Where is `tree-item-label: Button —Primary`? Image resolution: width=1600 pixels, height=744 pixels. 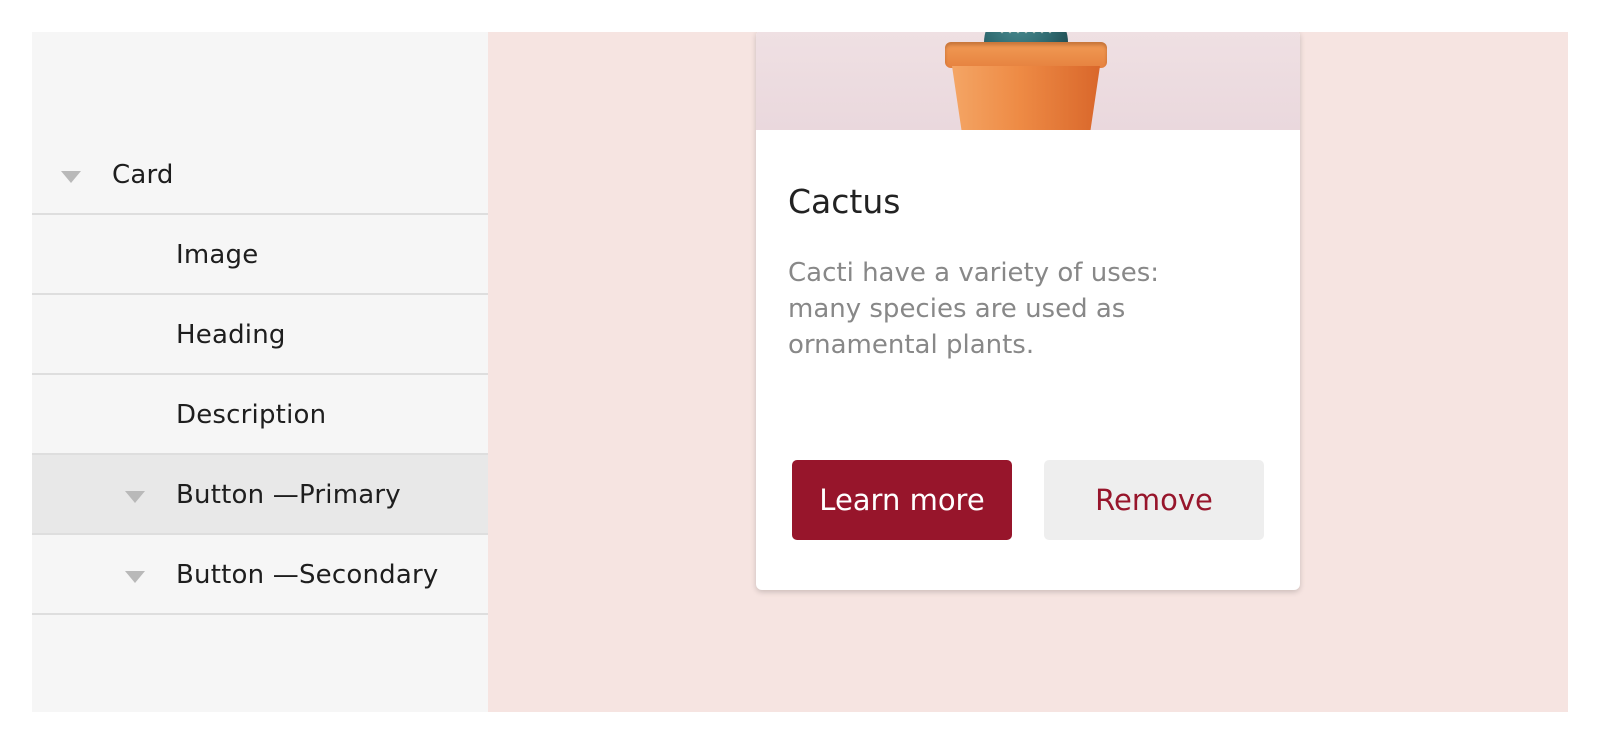
tree-item-label: Button —Primary is located at coordinates (288, 495).